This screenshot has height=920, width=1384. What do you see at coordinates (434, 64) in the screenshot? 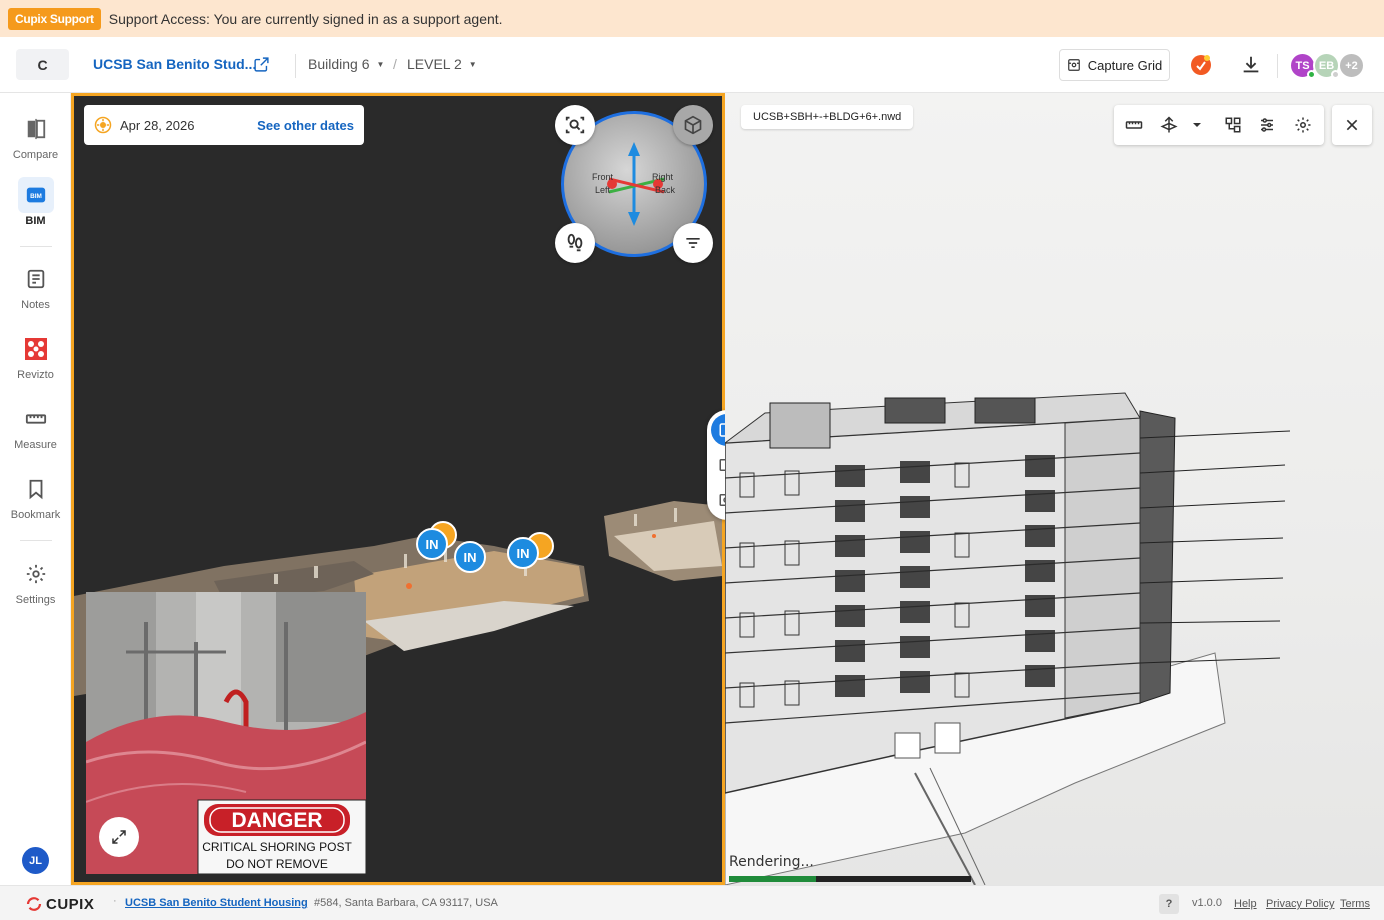
I see `level-label: LEVEL 2` at bounding box center [434, 64].